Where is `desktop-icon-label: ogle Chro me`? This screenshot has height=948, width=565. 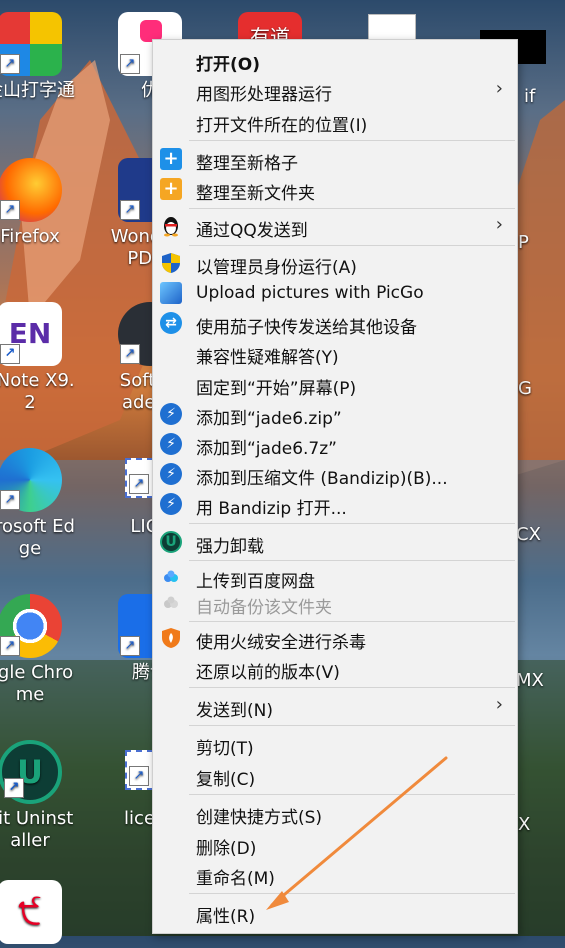
desktop-icon-label: ogle Chro me is located at coordinates (37, 683).